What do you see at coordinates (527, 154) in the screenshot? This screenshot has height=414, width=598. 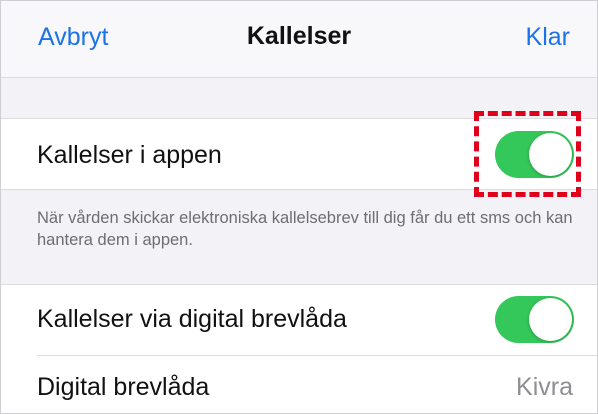 I see `highlight-box` at bounding box center [527, 154].